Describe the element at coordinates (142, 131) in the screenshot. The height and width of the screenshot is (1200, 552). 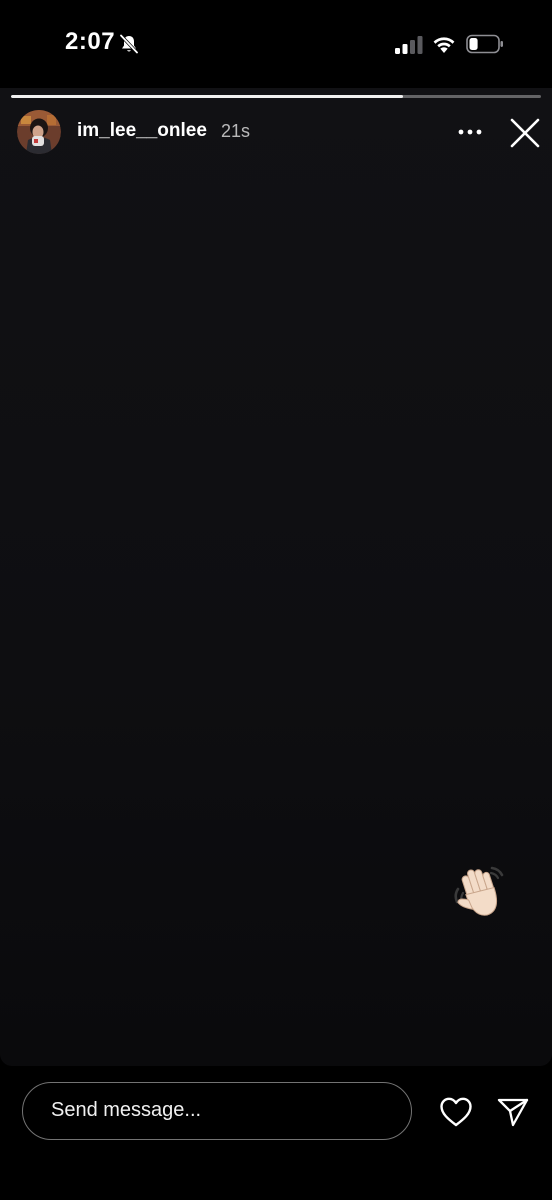
I see `story-username: im_lee__onlee` at that location.